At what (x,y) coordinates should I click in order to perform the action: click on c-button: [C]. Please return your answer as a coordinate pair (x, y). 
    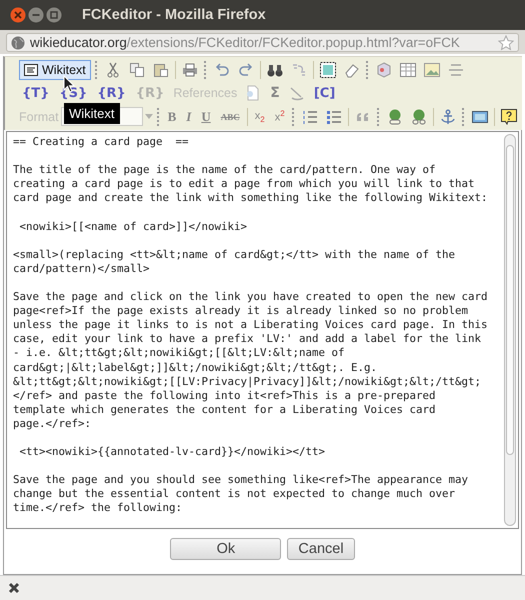
    Looking at the image, I should click on (324, 93).